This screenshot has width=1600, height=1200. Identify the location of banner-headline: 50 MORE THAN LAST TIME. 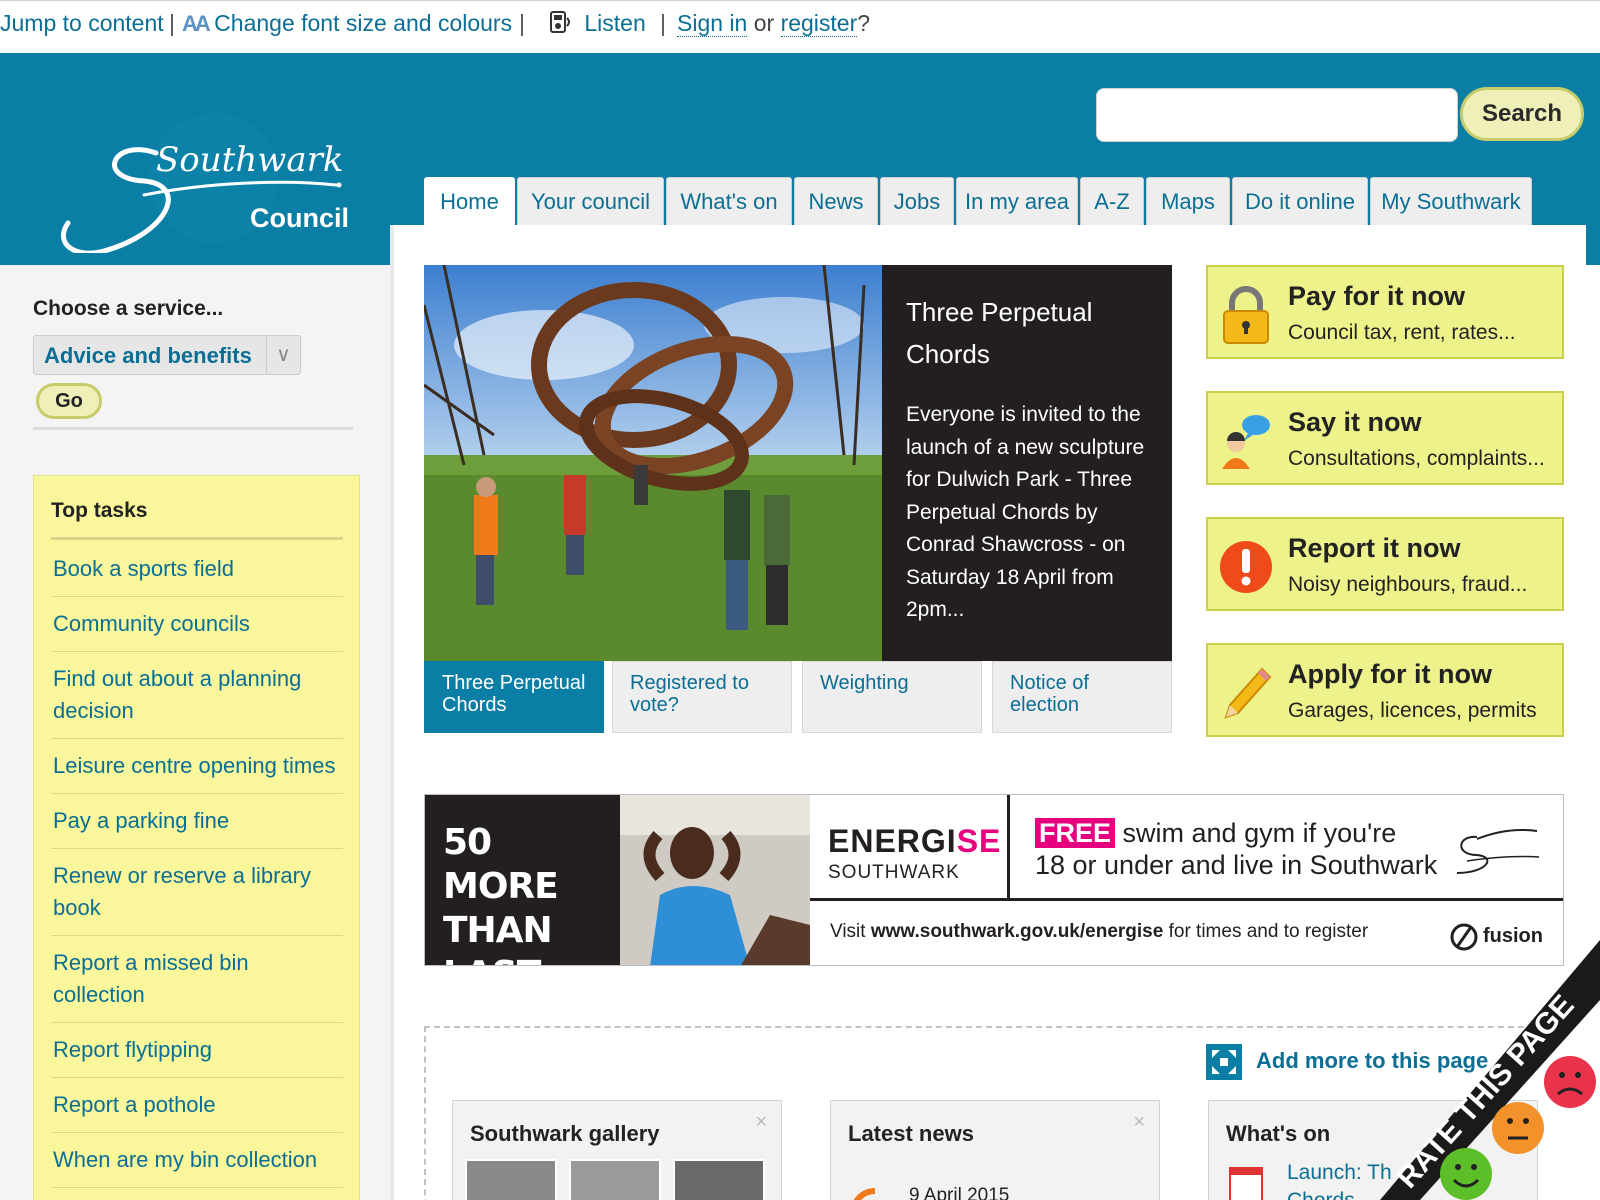
(522, 880).